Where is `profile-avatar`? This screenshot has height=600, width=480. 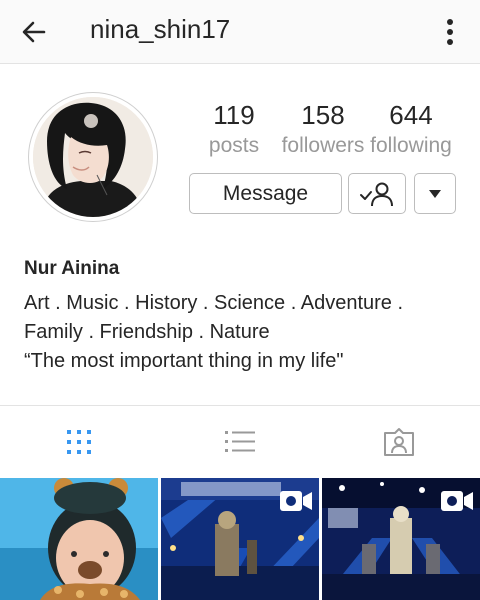
profile-avatar is located at coordinates (93, 157).